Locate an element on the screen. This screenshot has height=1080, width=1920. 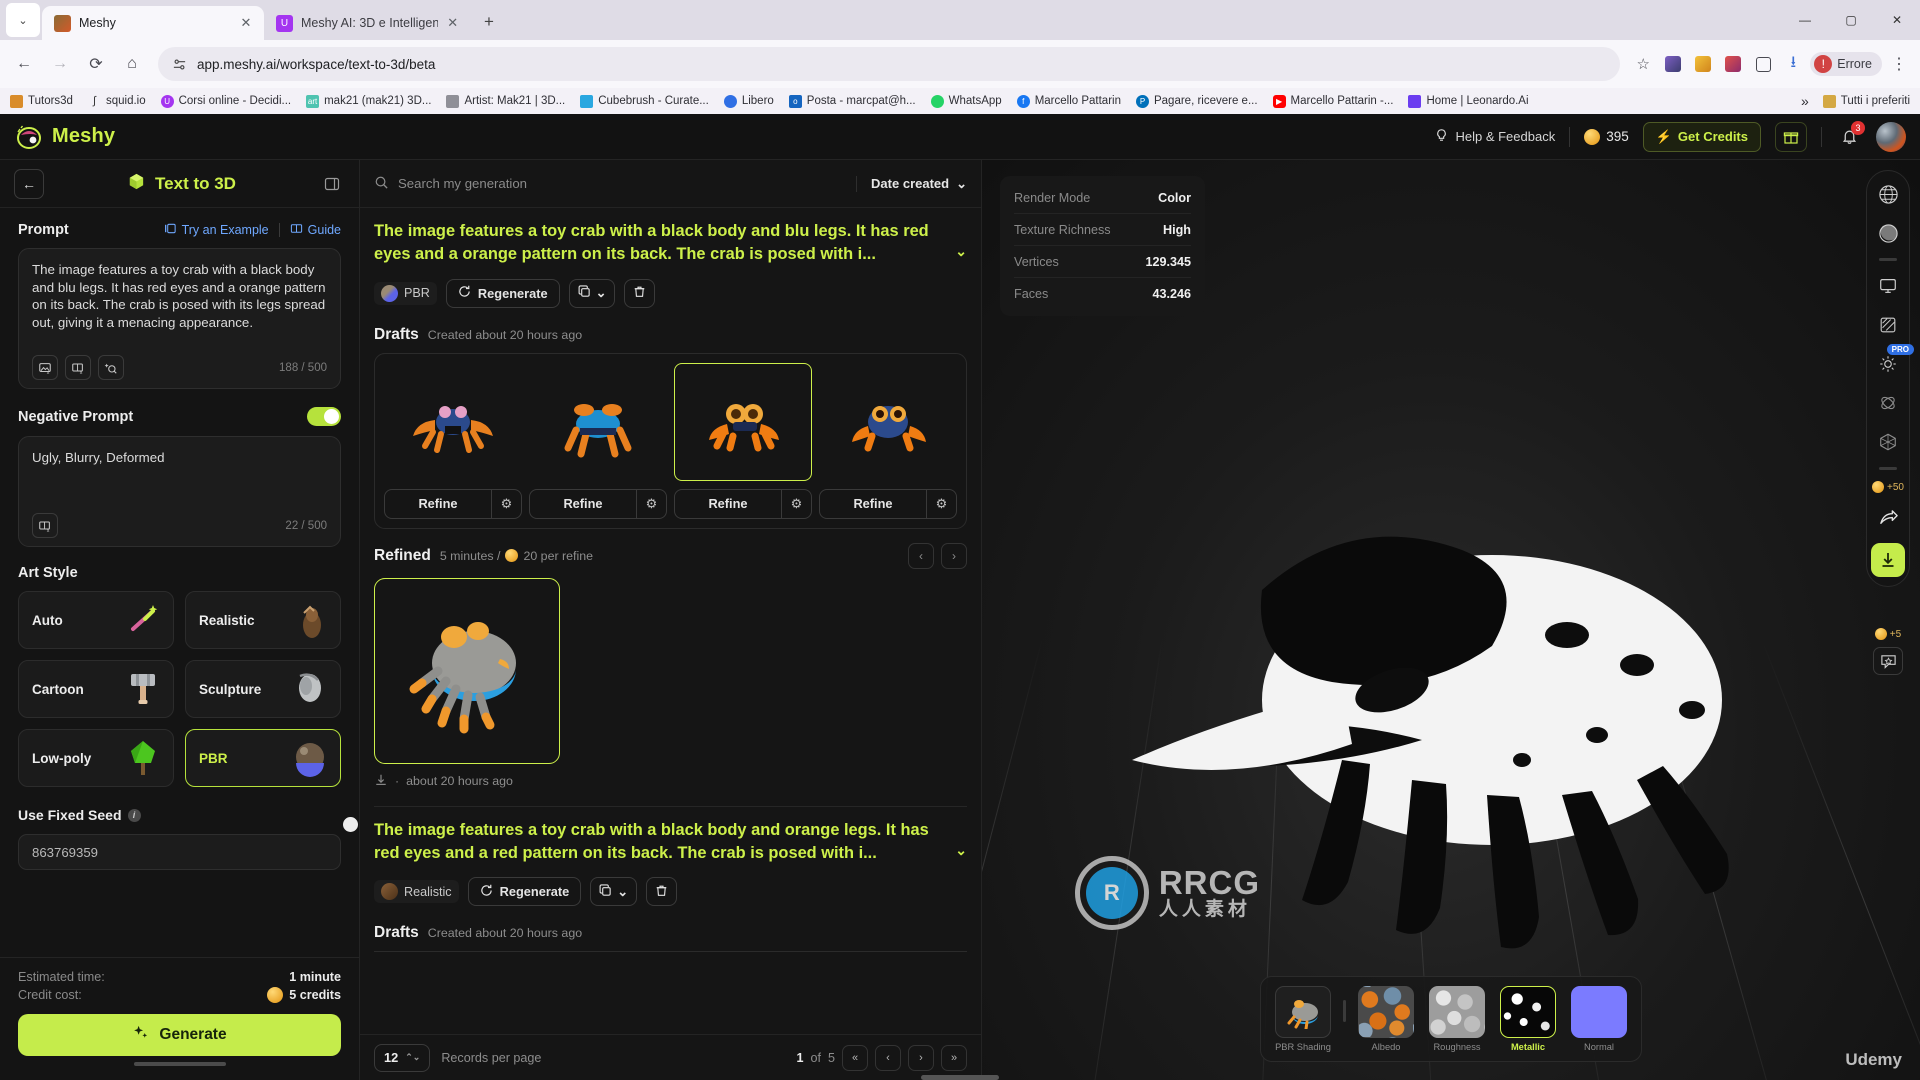
refine-button-2: Refine ⚙ is located at coordinates (743, 503).